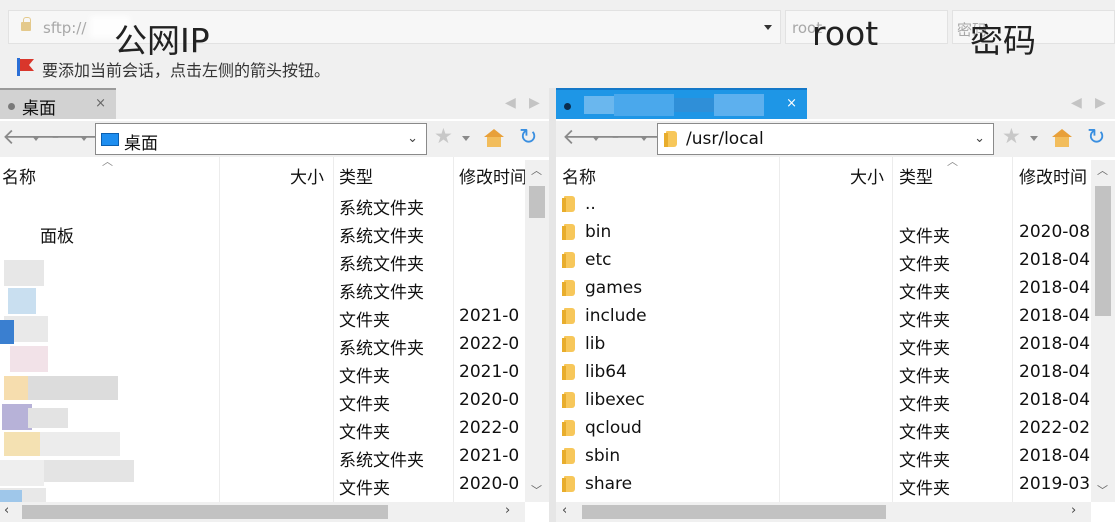 This screenshot has width=1115, height=522. What do you see at coordinates (823, 457) in the screenshot?
I see `file-row: sbin 文件夹 2018-04` at bounding box center [823, 457].